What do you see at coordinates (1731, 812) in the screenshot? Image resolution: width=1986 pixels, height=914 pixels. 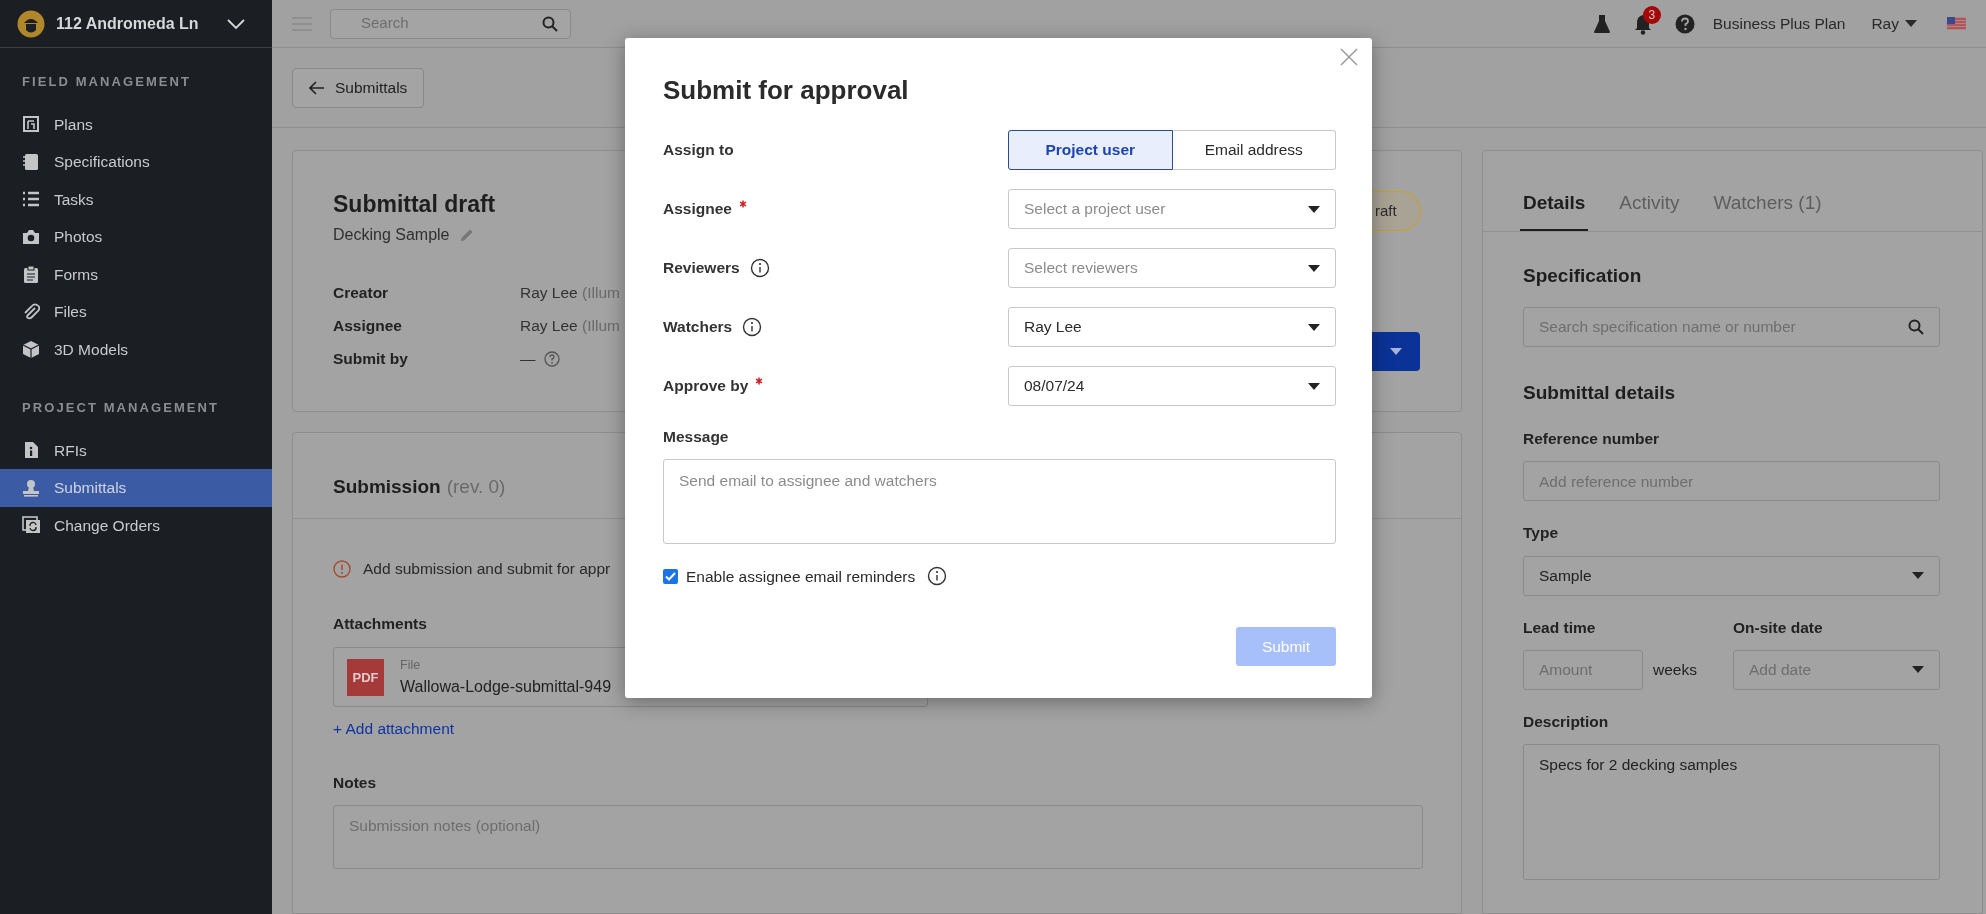 I see `description-field: Specs for 2 decking samples` at bounding box center [1731, 812].